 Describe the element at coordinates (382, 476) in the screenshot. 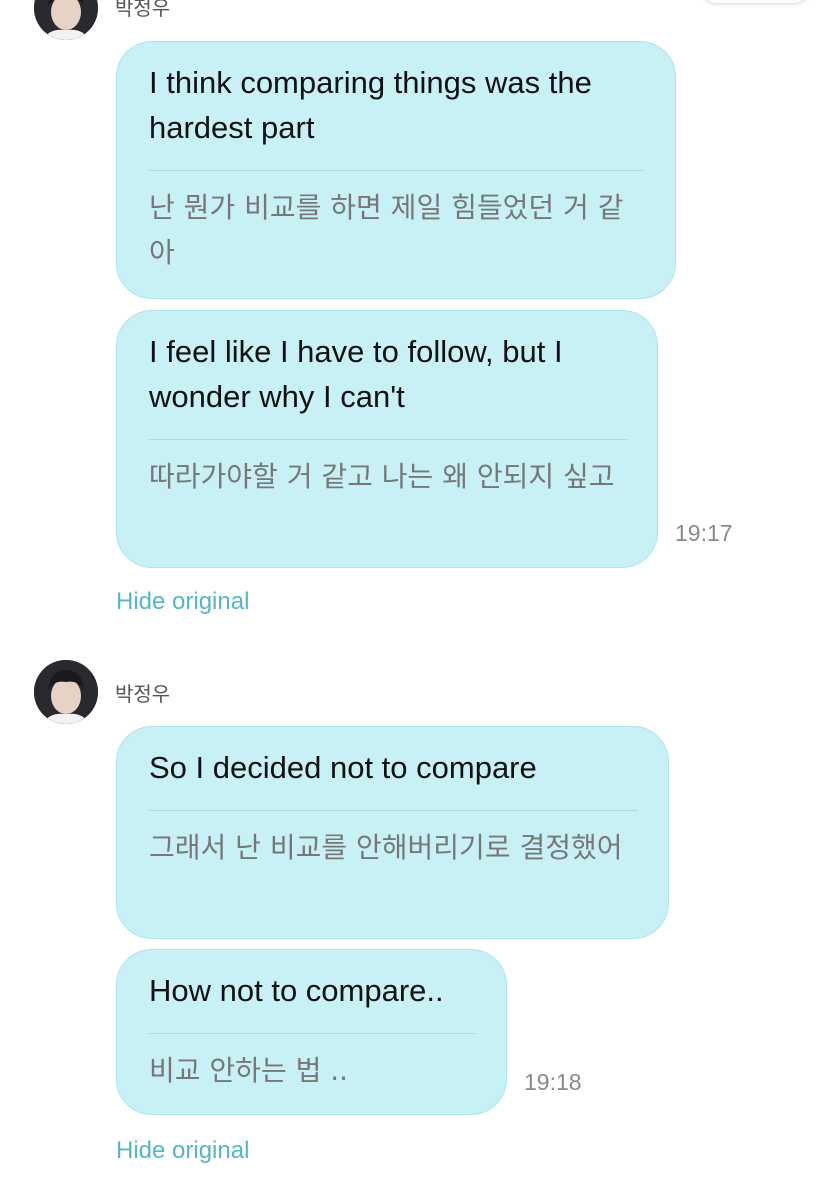

I see `original-text: 따라가야할 거 같고 나는 왜 안되지 싶고` at that location.